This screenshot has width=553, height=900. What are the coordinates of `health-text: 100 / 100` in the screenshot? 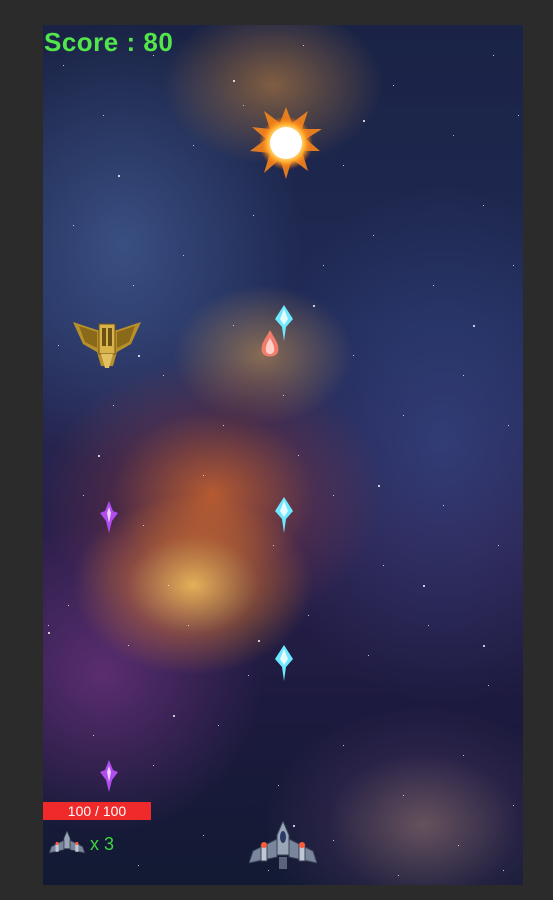 It's located at (97, 811).